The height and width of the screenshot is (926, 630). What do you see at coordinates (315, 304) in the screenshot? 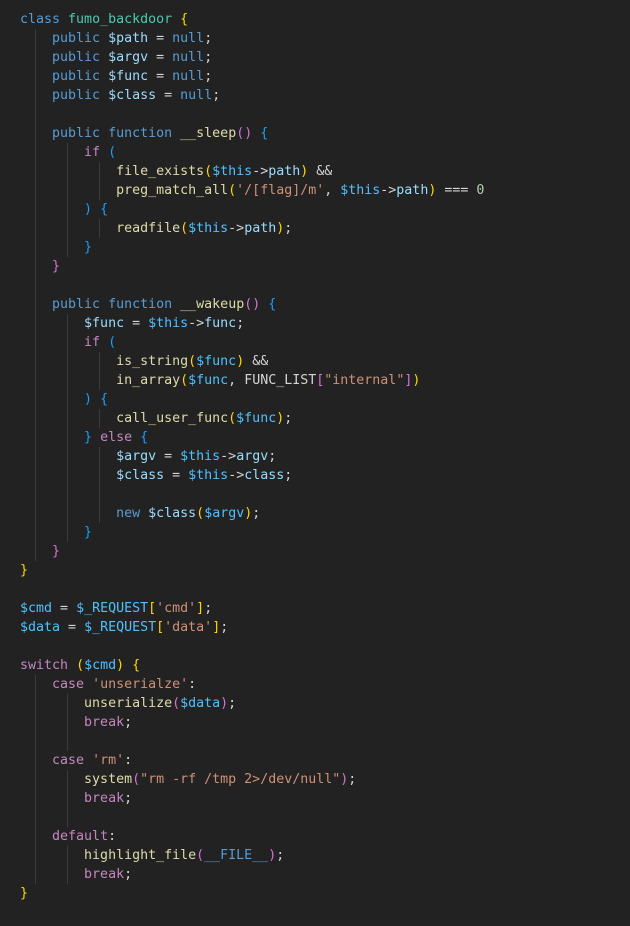
I see `code-line: public function __wakeup() {` at bounding box center [315, 304].